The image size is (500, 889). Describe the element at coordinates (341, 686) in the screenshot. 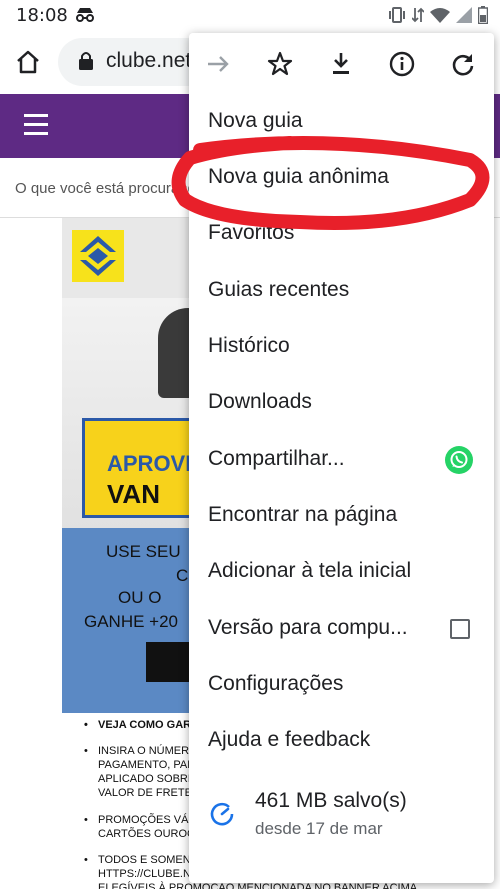

I see `menu-item-settings: Configurações` at that location.